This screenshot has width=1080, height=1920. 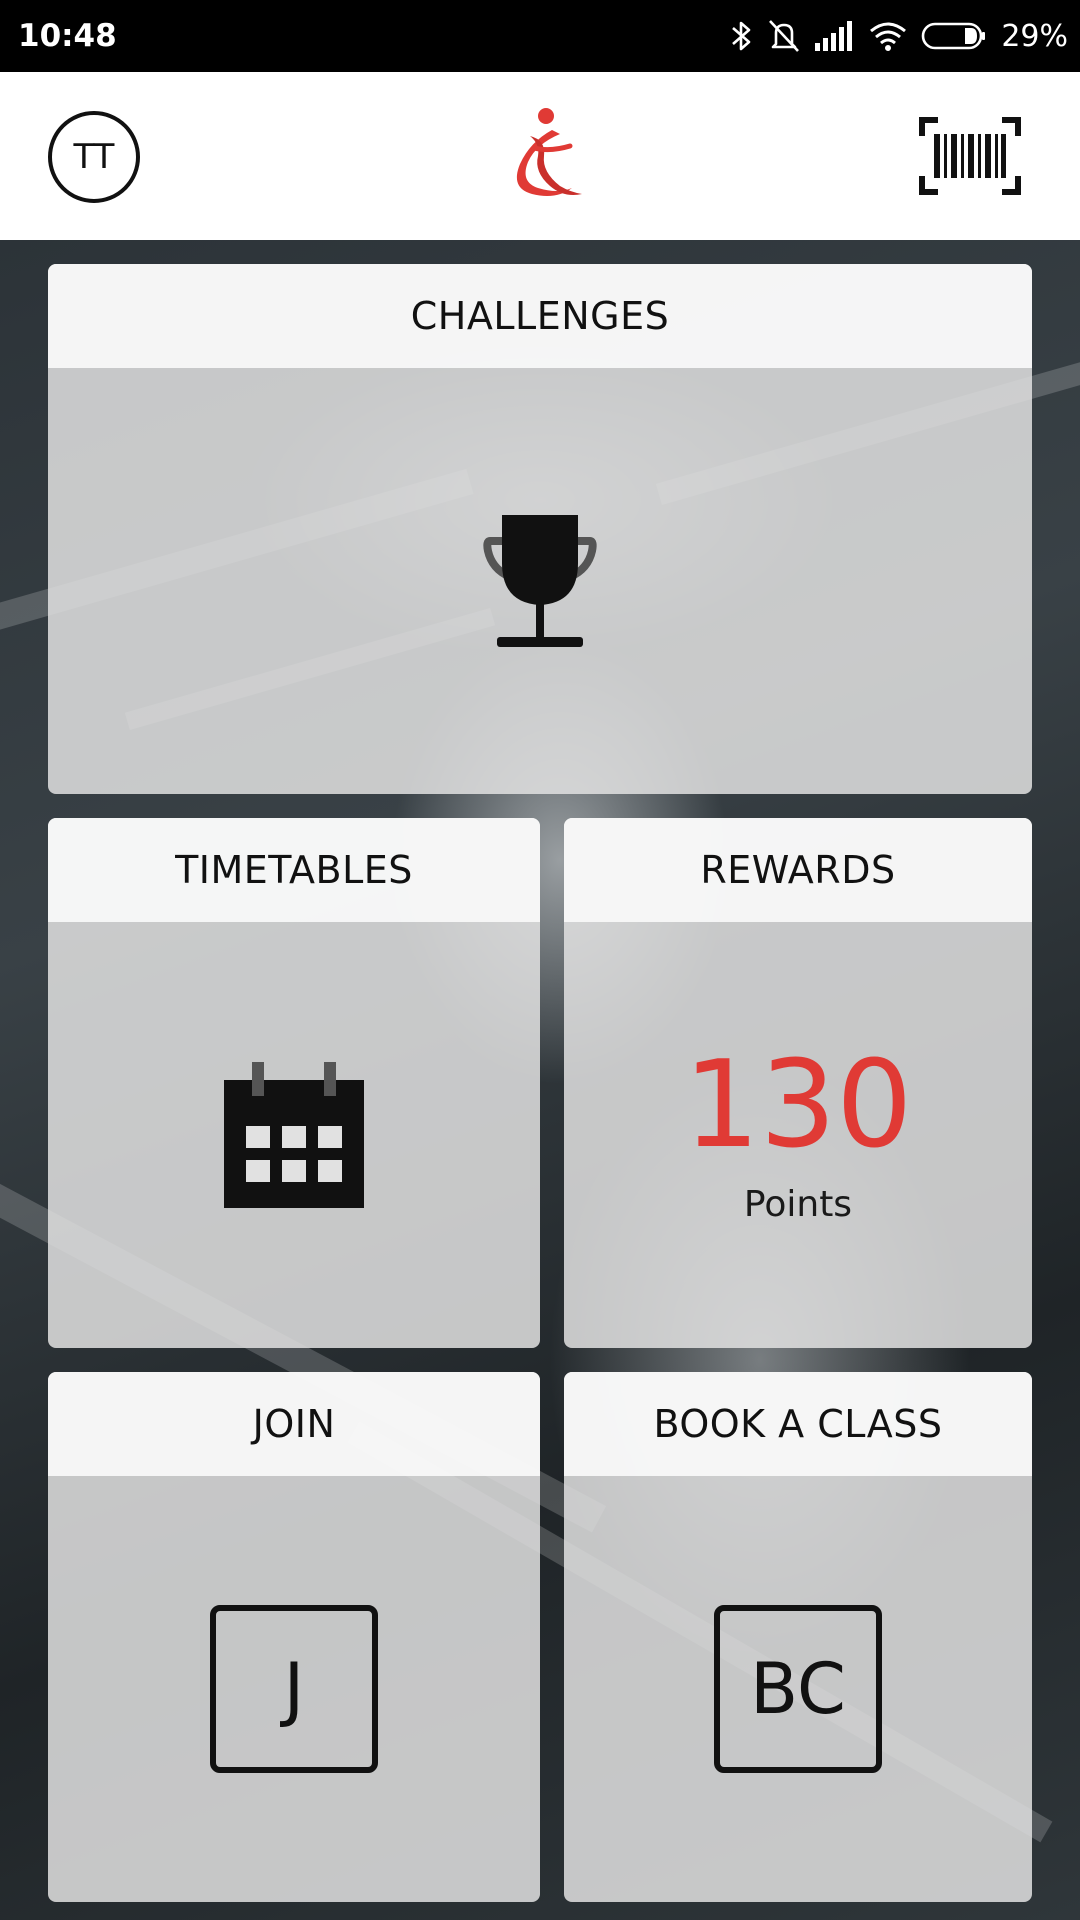 What do you see at coordinates (1034, 36) in the screenshot?
I see `battery-percent: 29%` at bounding box center [1034, 36].